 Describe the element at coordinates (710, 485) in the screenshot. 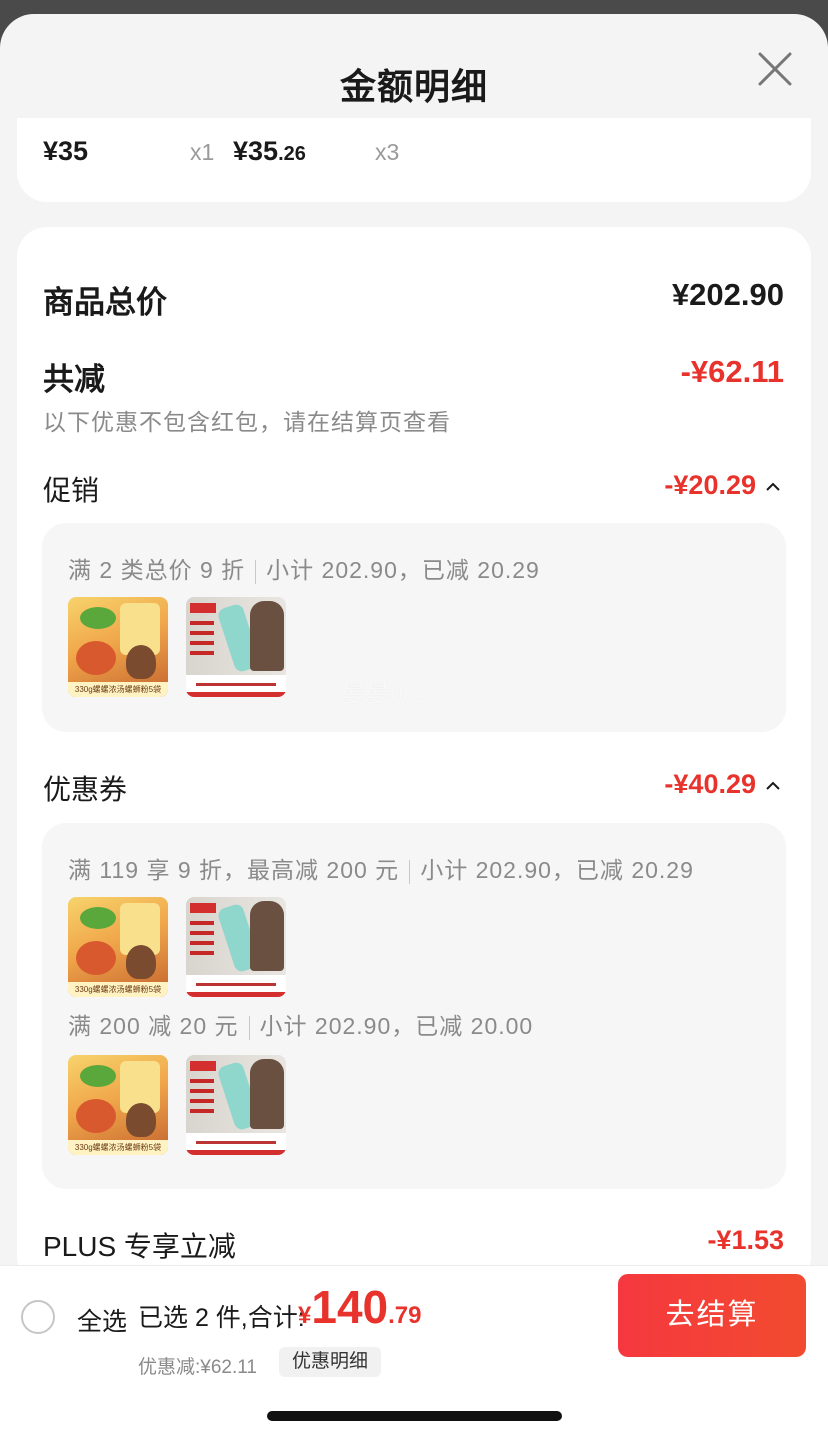

I see `promotion-value: -¥20.29` at that location.